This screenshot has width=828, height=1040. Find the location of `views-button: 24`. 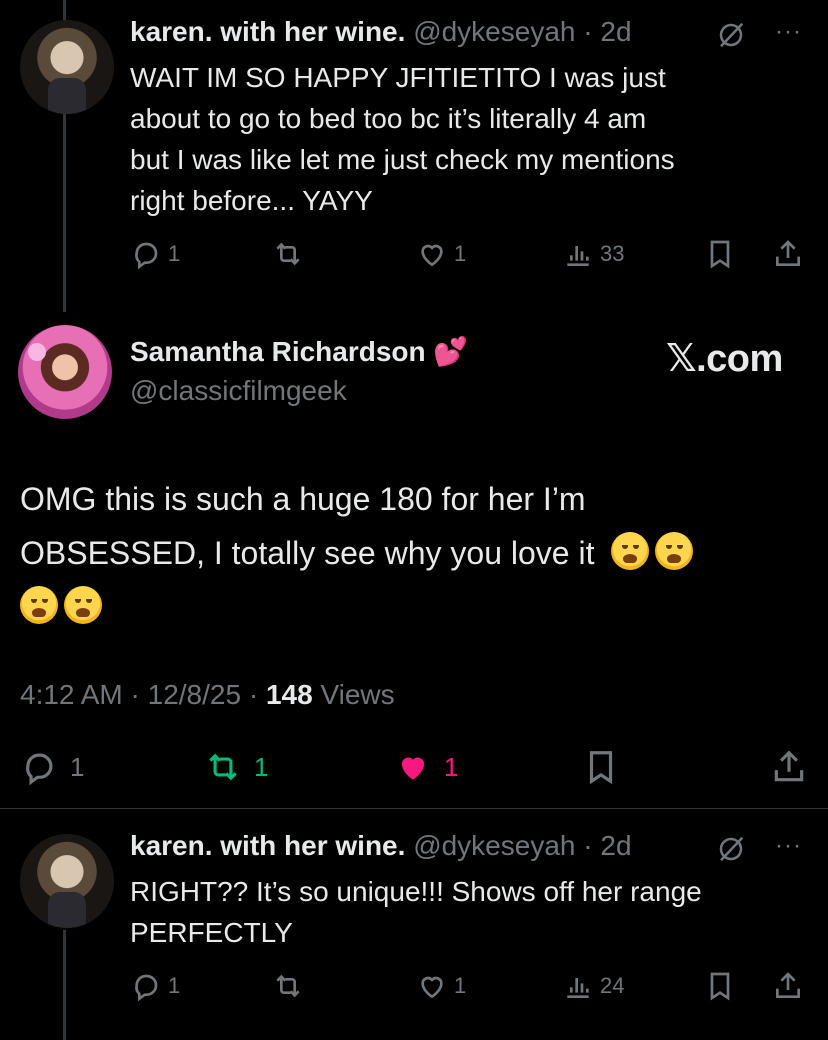

views-button: 24 is located at coordinates (593, 986).